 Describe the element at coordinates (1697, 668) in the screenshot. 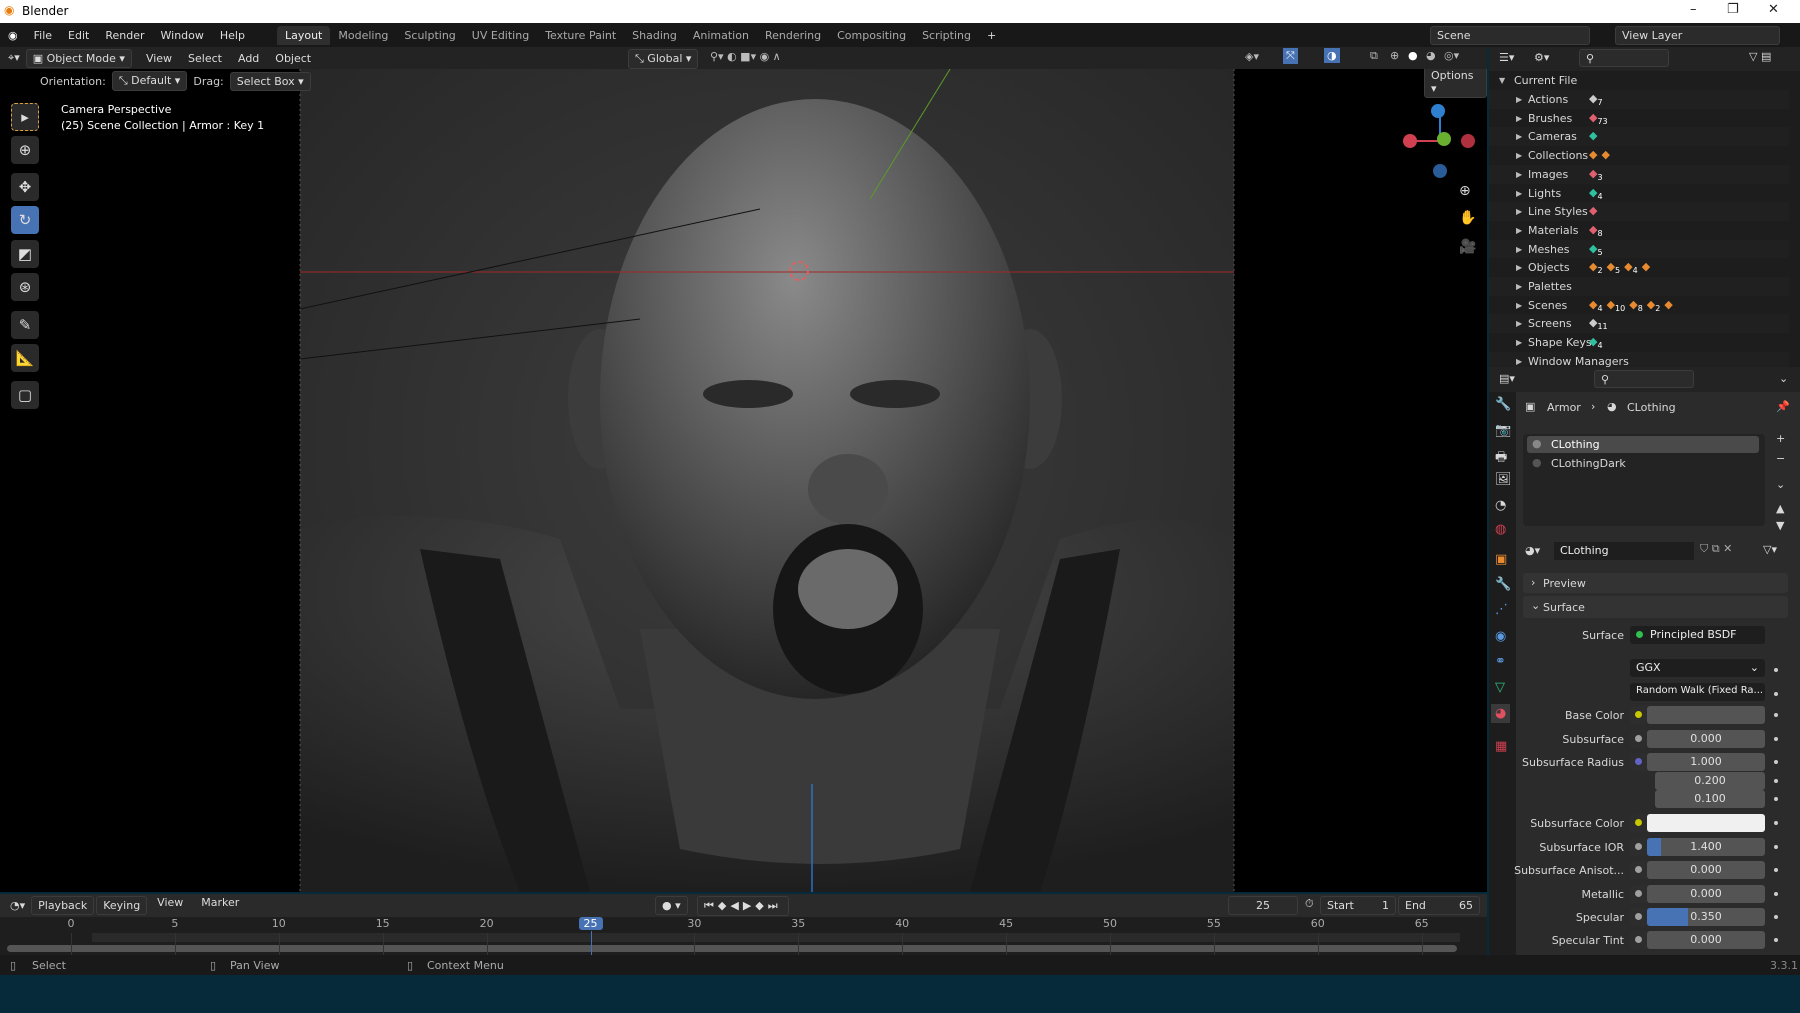

I see `distribution-dropdown: GGX ⌄` at that location.